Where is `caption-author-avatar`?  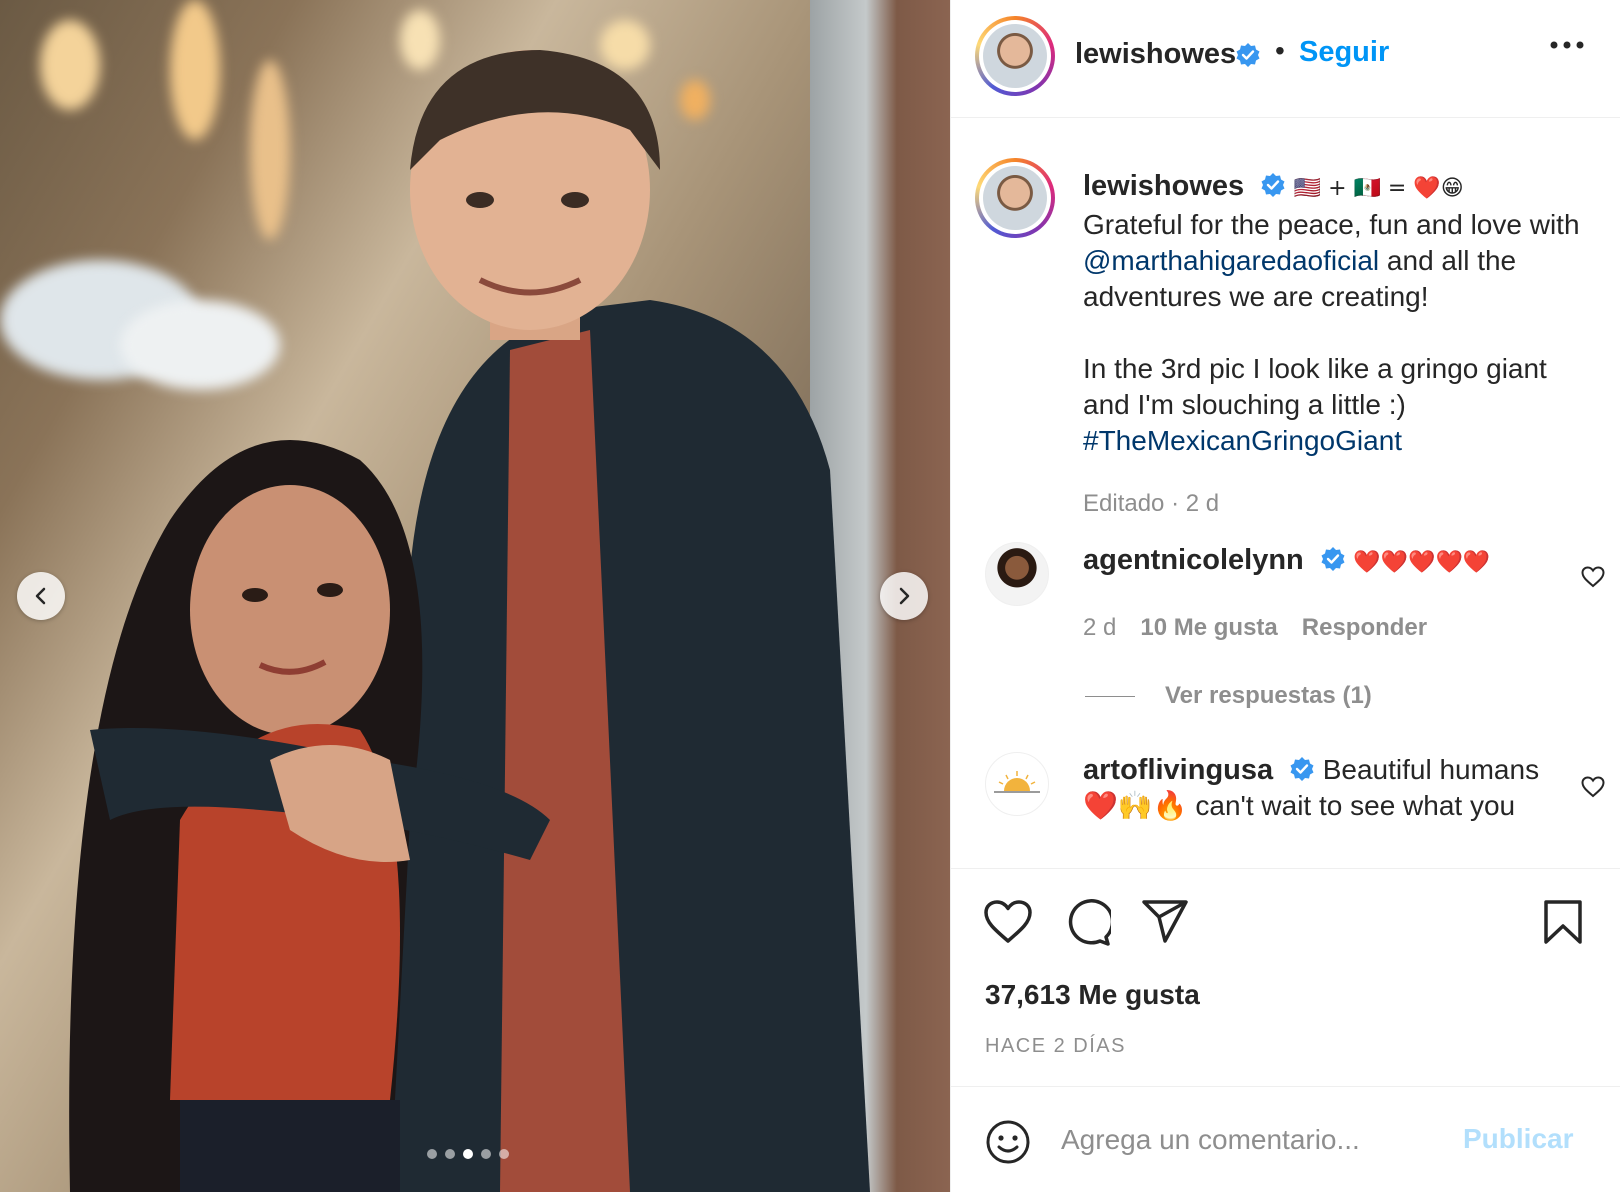 caption-author-avatar is located at coordinates (1015, 198).